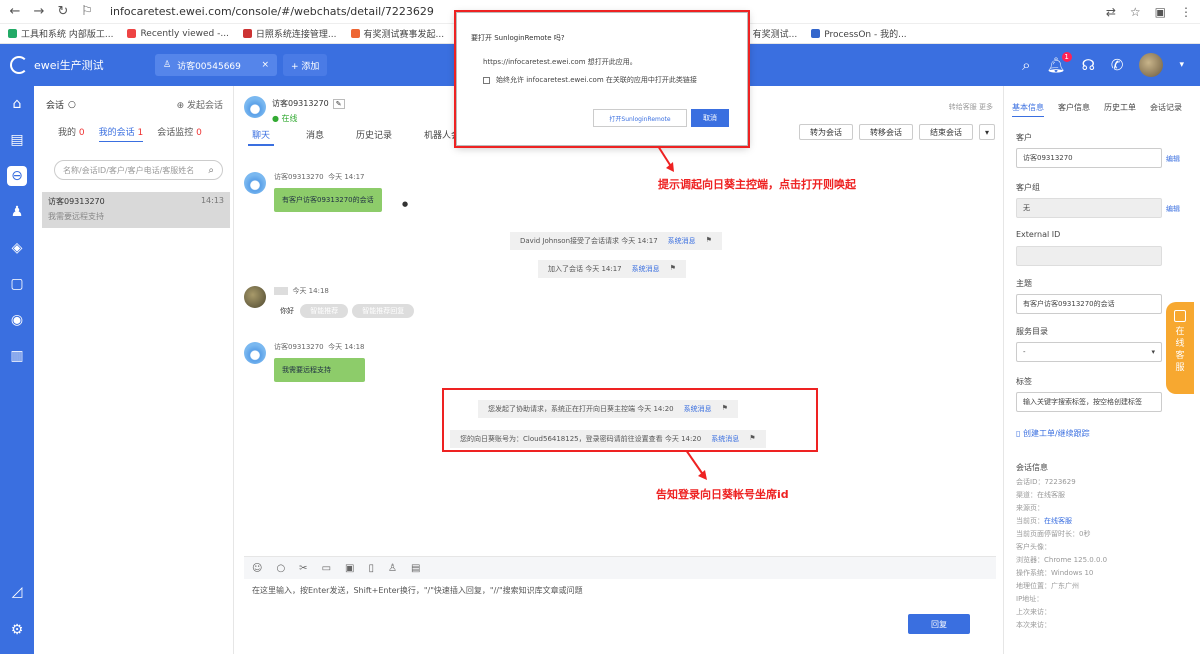 The height and width of the screenshot is (654, 1200). What do you see at coordinates (585, 269) in the screenshot?
I see `system-message-text: 加入了会话 今天 14:17` at bounding box center [585, 269].